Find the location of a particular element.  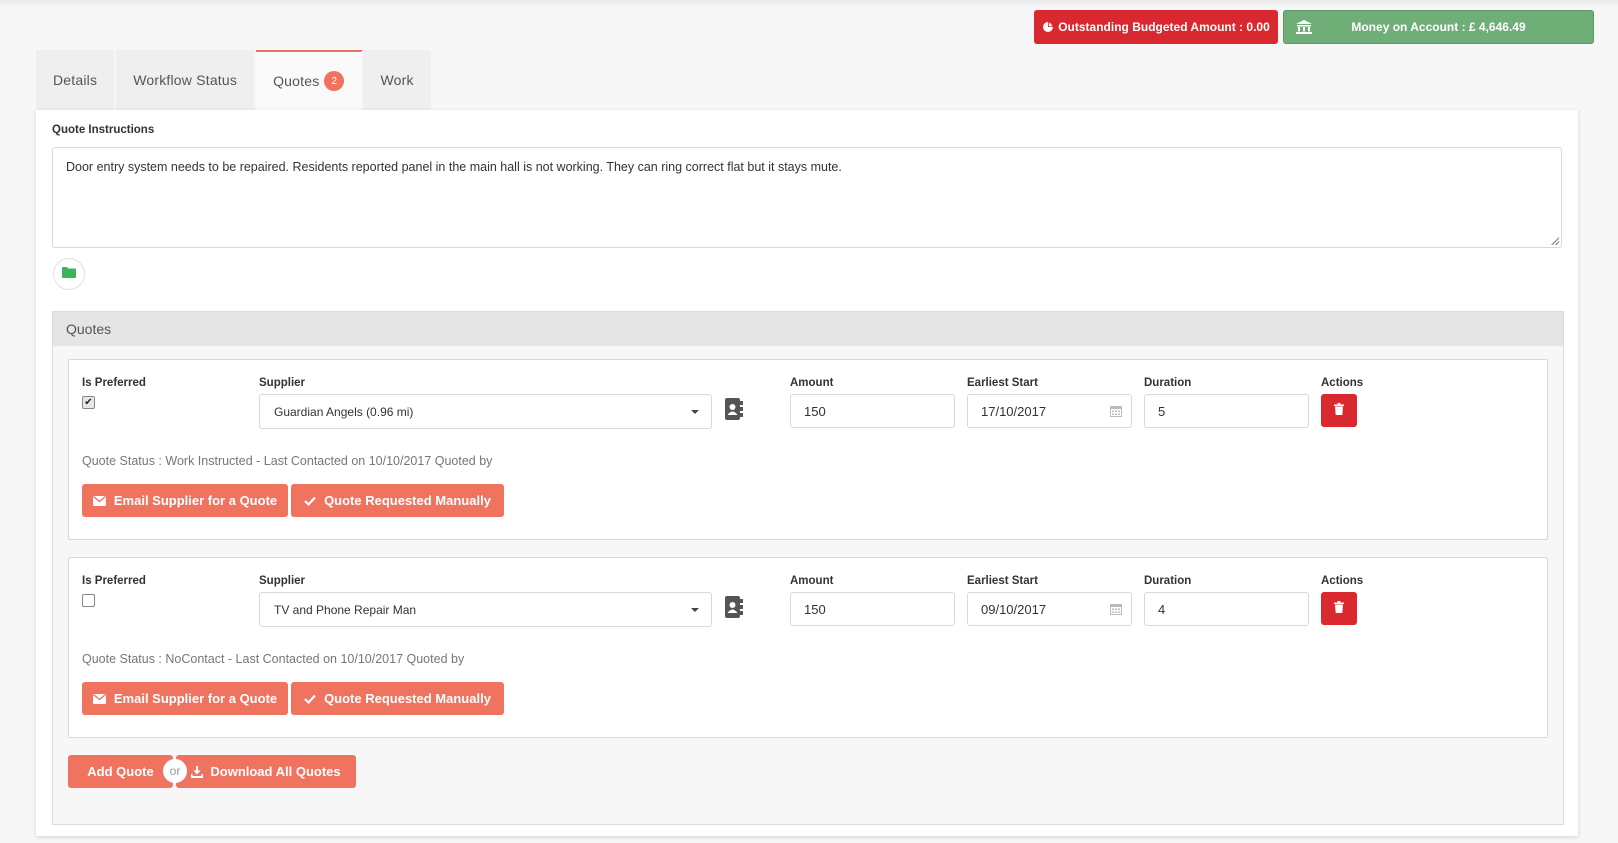

add-quote-button: Add Quote is located at coordinates (120, 771).